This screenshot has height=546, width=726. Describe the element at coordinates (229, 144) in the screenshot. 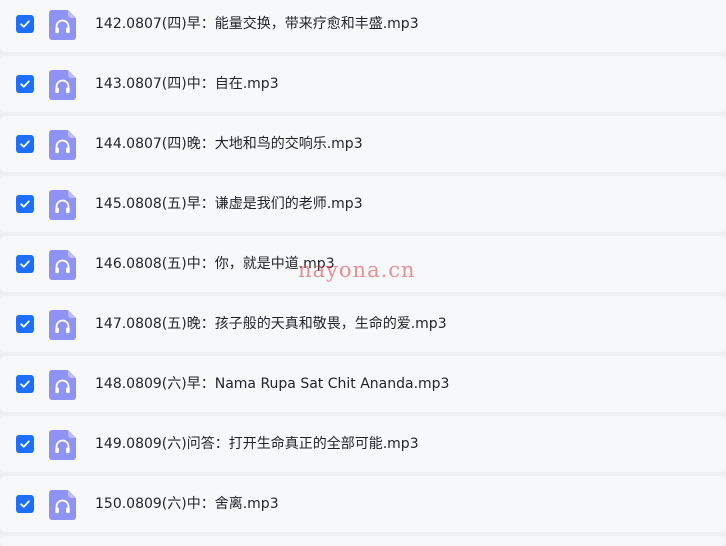

I see `file-name: 144.0807(四)晚：大地和鸟的交响乐.mp3` at that location.